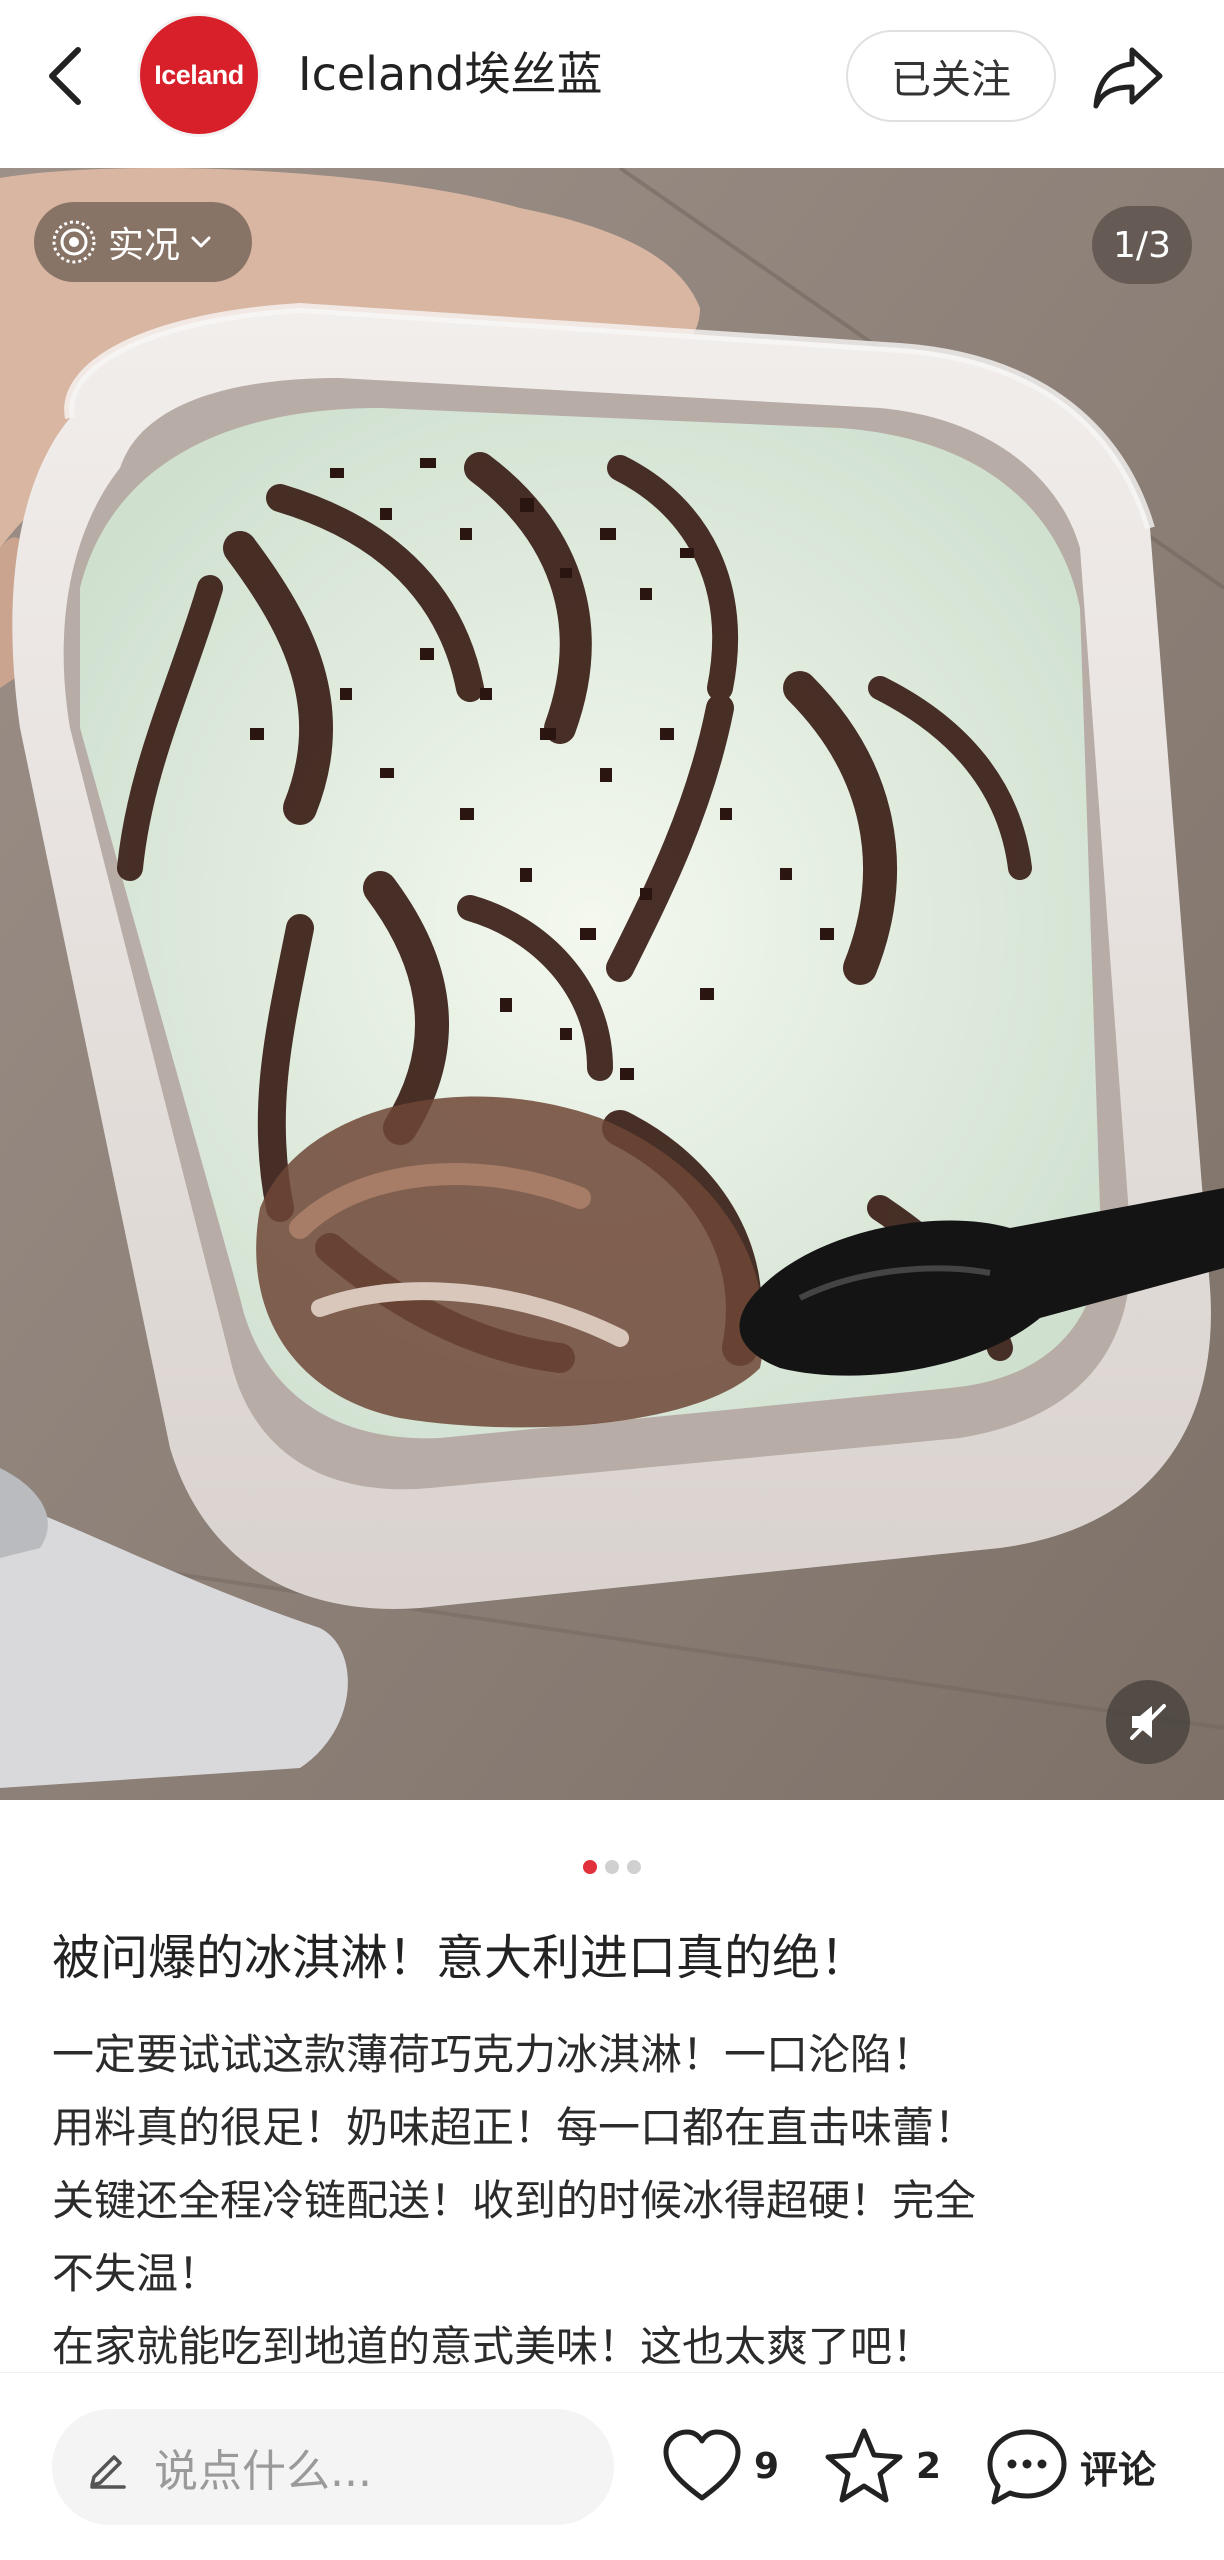 Image resolution: width=1224 pixels, height=2560 pixels. What do you see at coordinates (702, 2465) in the screenshot?
I see `heart-icon` at bounding box center [702, 2465].